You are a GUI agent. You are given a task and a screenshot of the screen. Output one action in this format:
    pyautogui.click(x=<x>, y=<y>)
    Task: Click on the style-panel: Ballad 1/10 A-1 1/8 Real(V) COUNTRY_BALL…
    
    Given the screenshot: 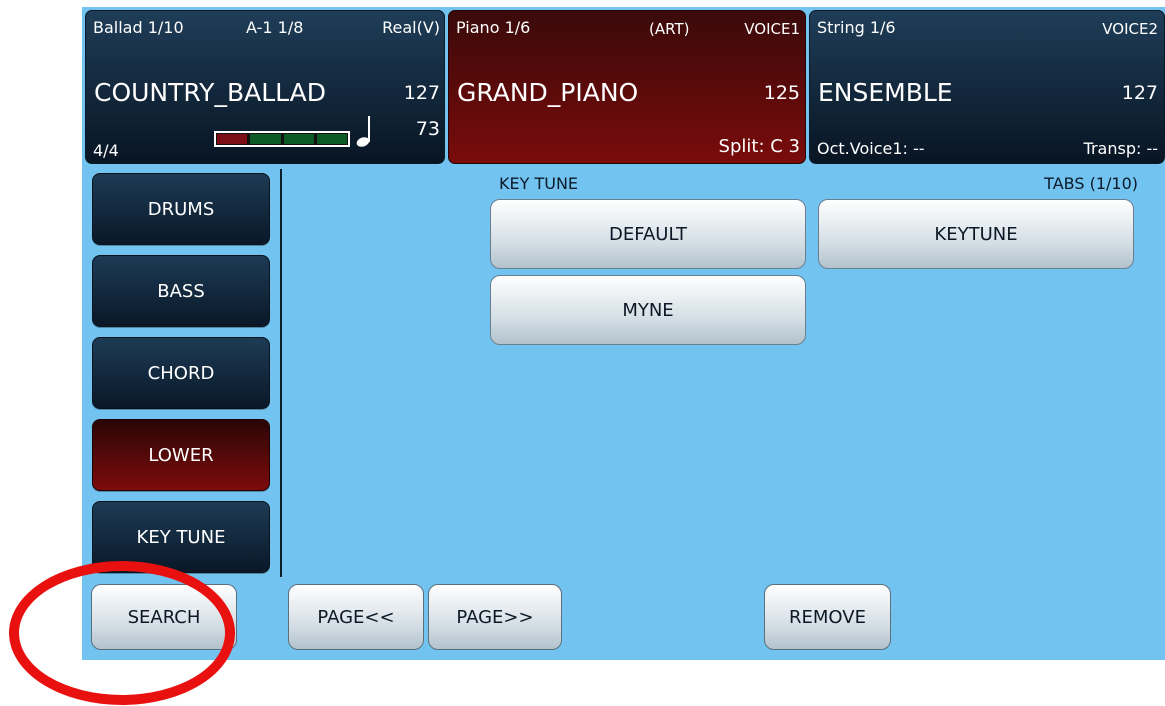 What is the action you would take?
    pyautogui.click(x=265, y=87)
    